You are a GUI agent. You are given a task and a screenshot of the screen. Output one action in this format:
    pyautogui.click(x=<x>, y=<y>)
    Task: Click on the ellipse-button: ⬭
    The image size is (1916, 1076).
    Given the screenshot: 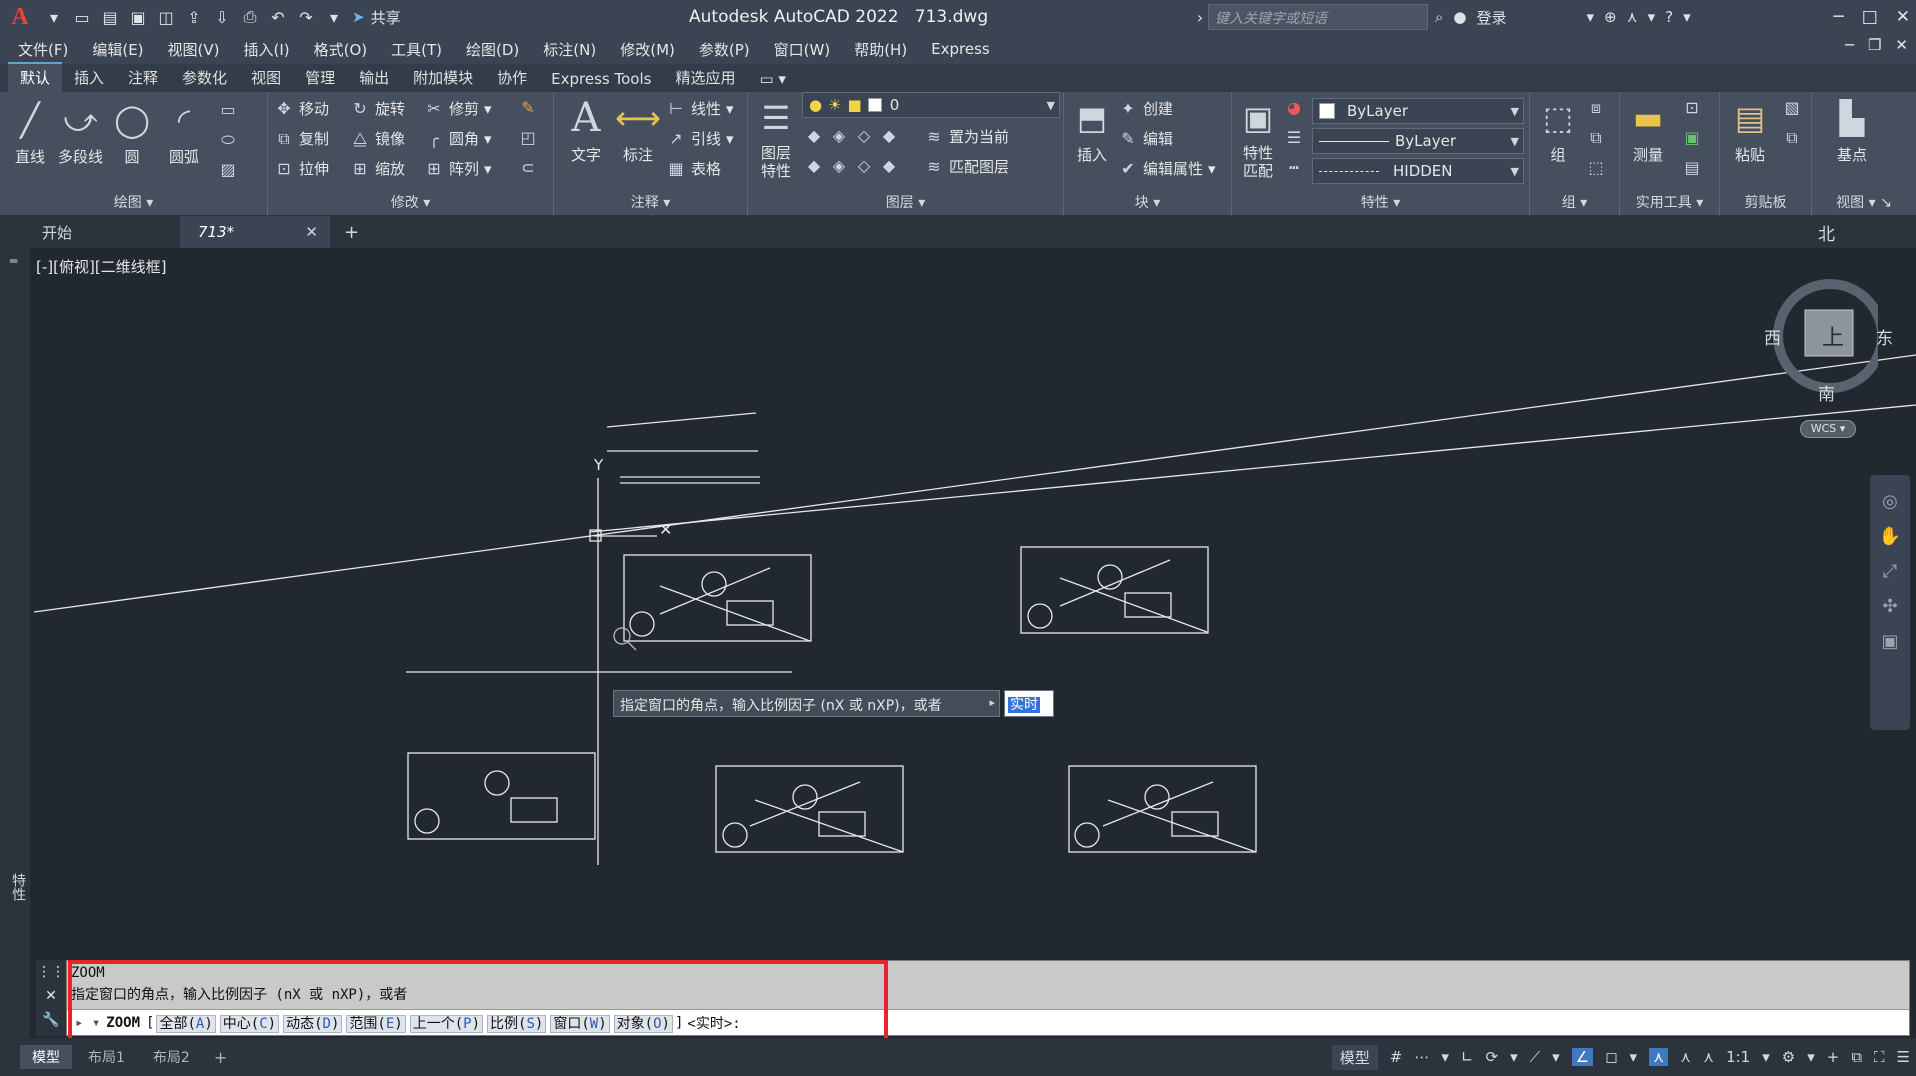 What is the action you would take?
    pyautogui.click(x=228, y=140)
    